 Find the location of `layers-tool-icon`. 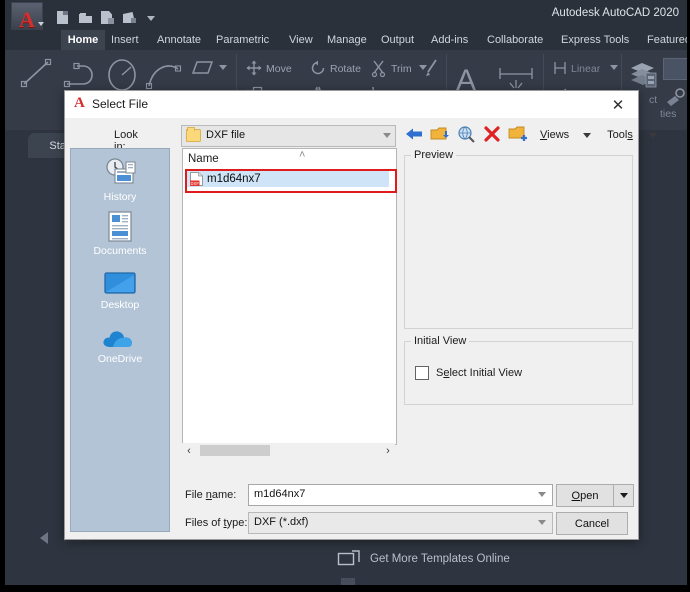

layers-tool-icon is located at coordinates (643, 75).